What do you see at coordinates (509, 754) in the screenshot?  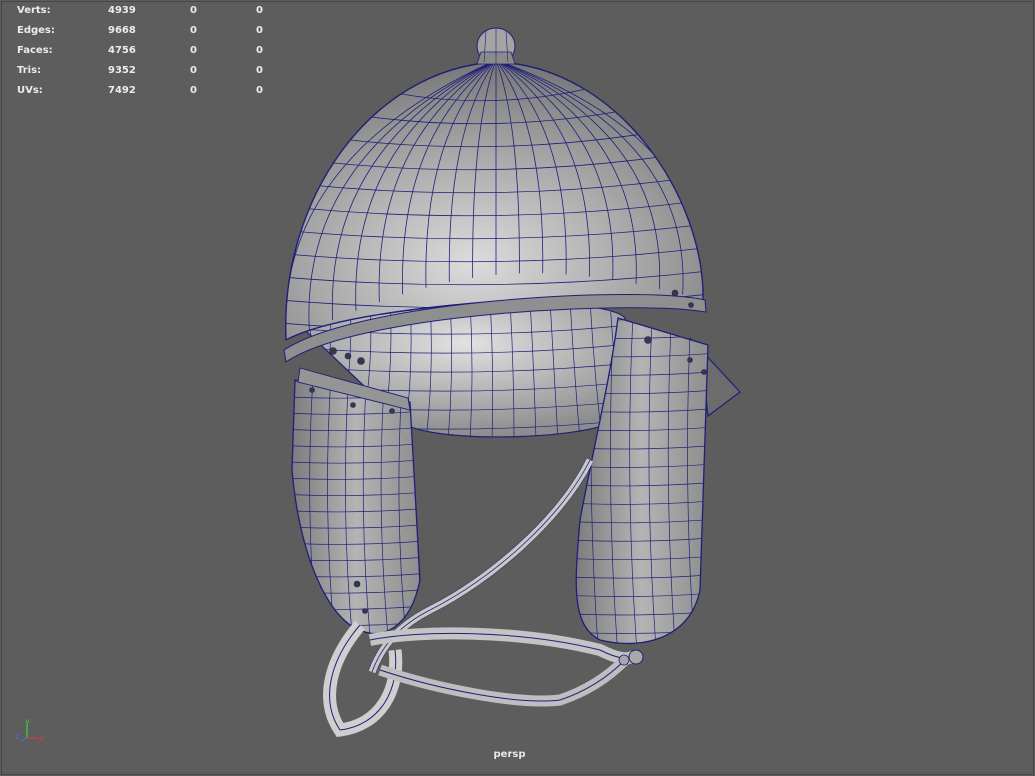 I see `camera-name-label: persp` at bounding box center [509, 754].